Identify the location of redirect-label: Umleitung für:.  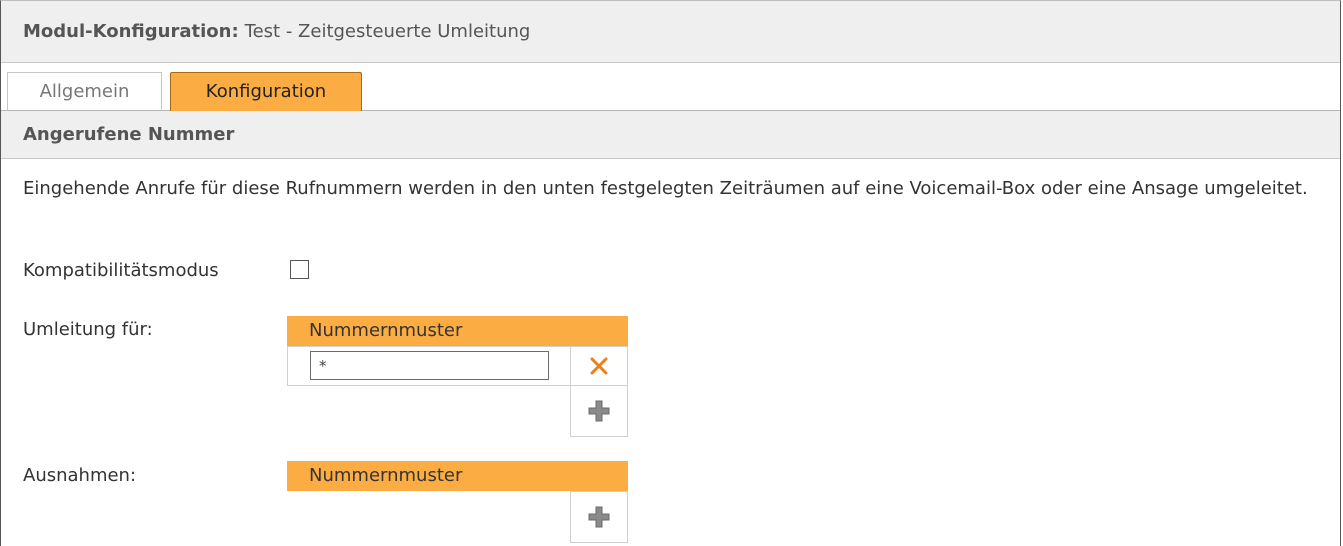
(88, 329).